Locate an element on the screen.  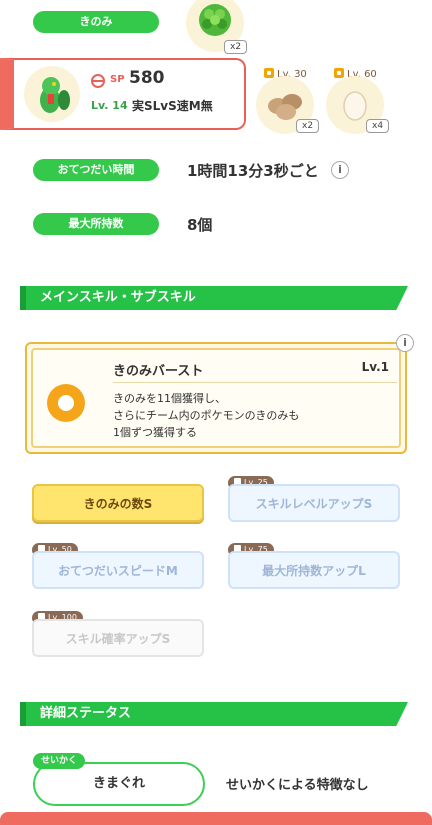
sp-icon is located at coordinates (98, 81).